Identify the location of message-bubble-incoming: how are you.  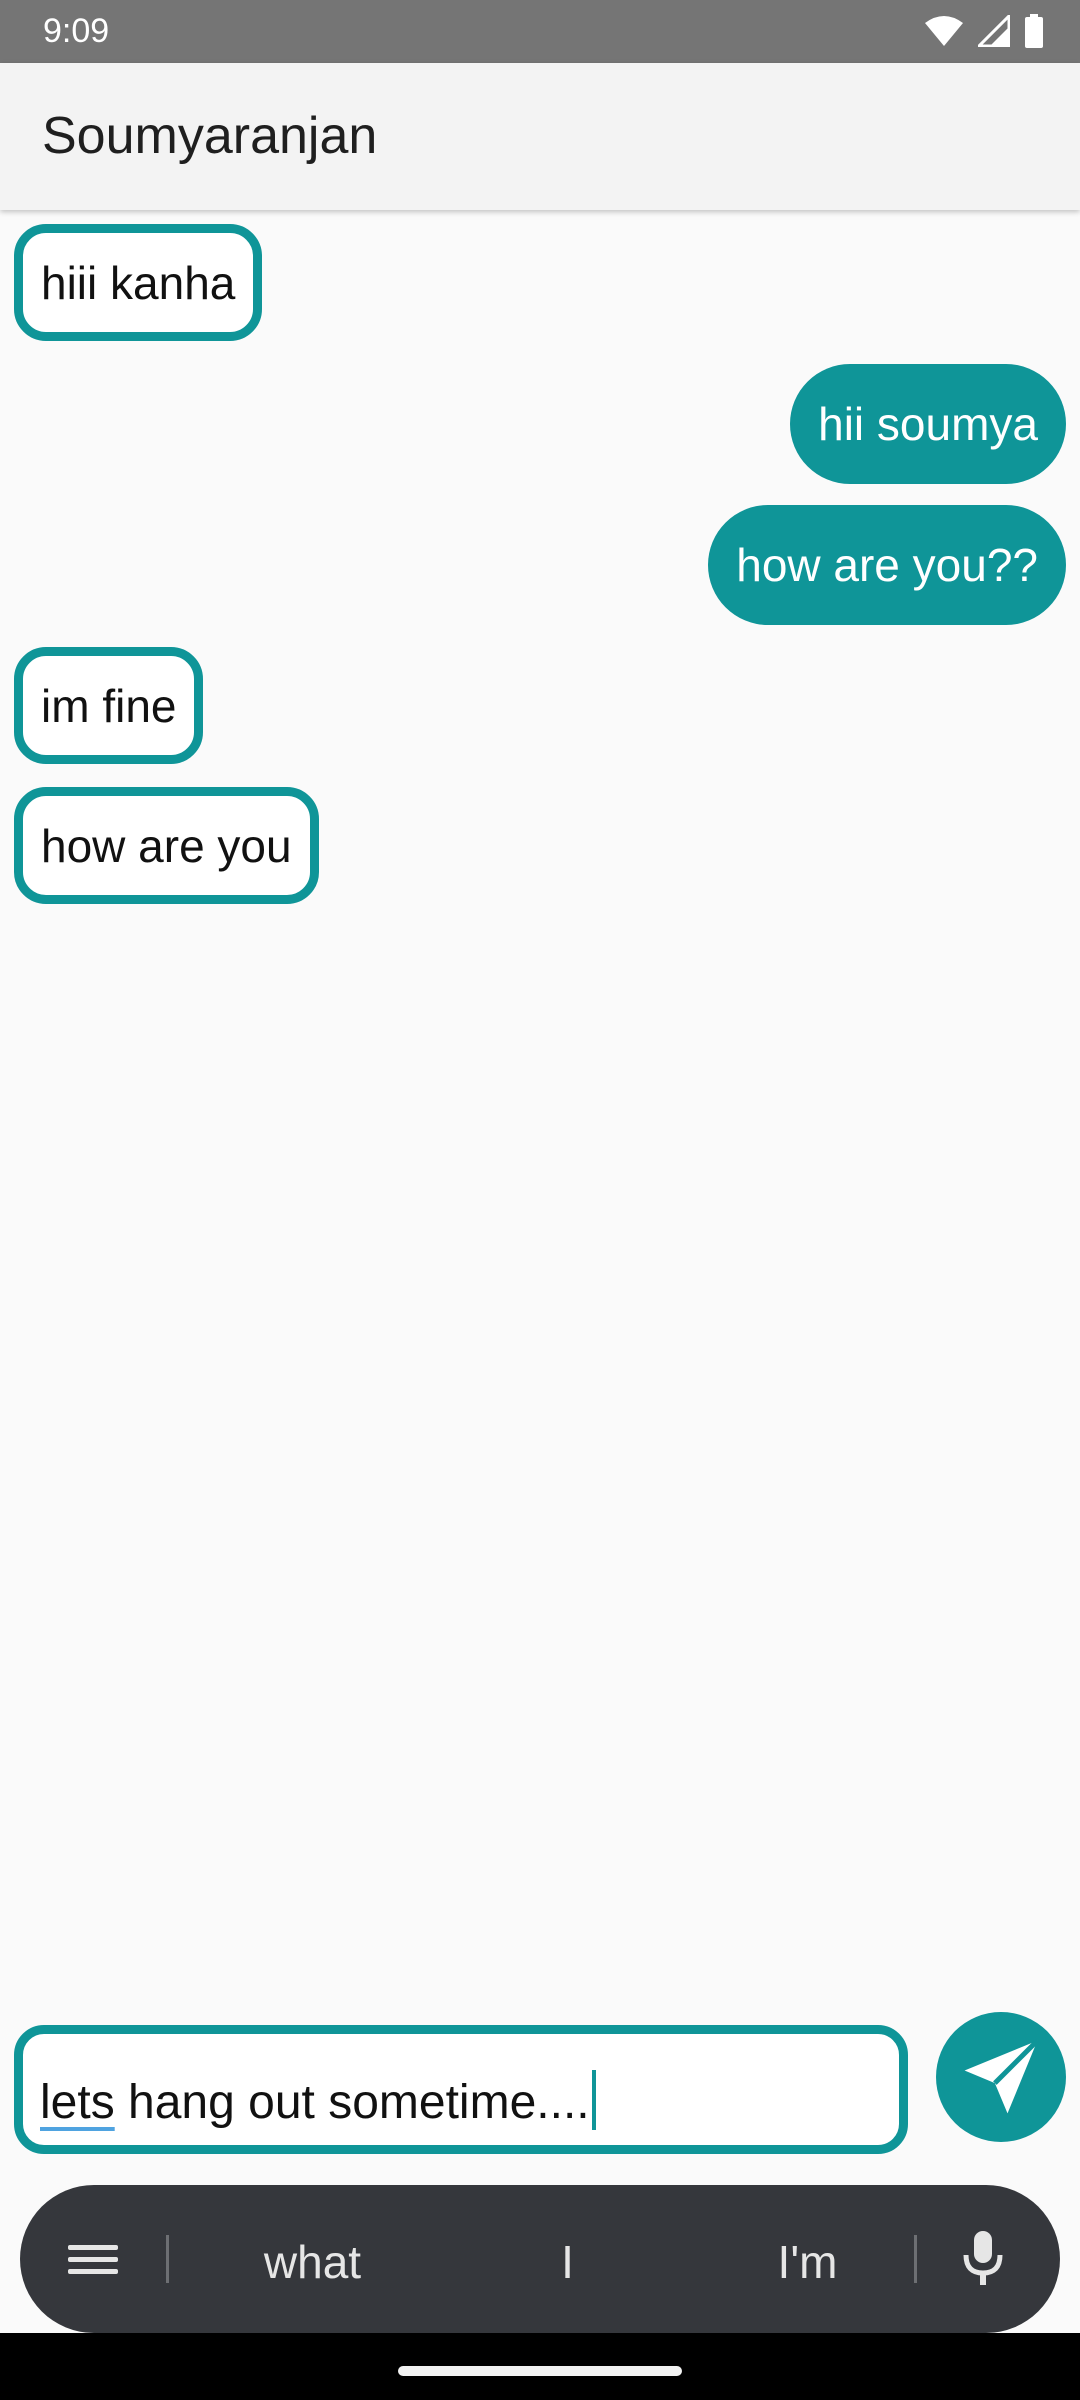
(166, 845).